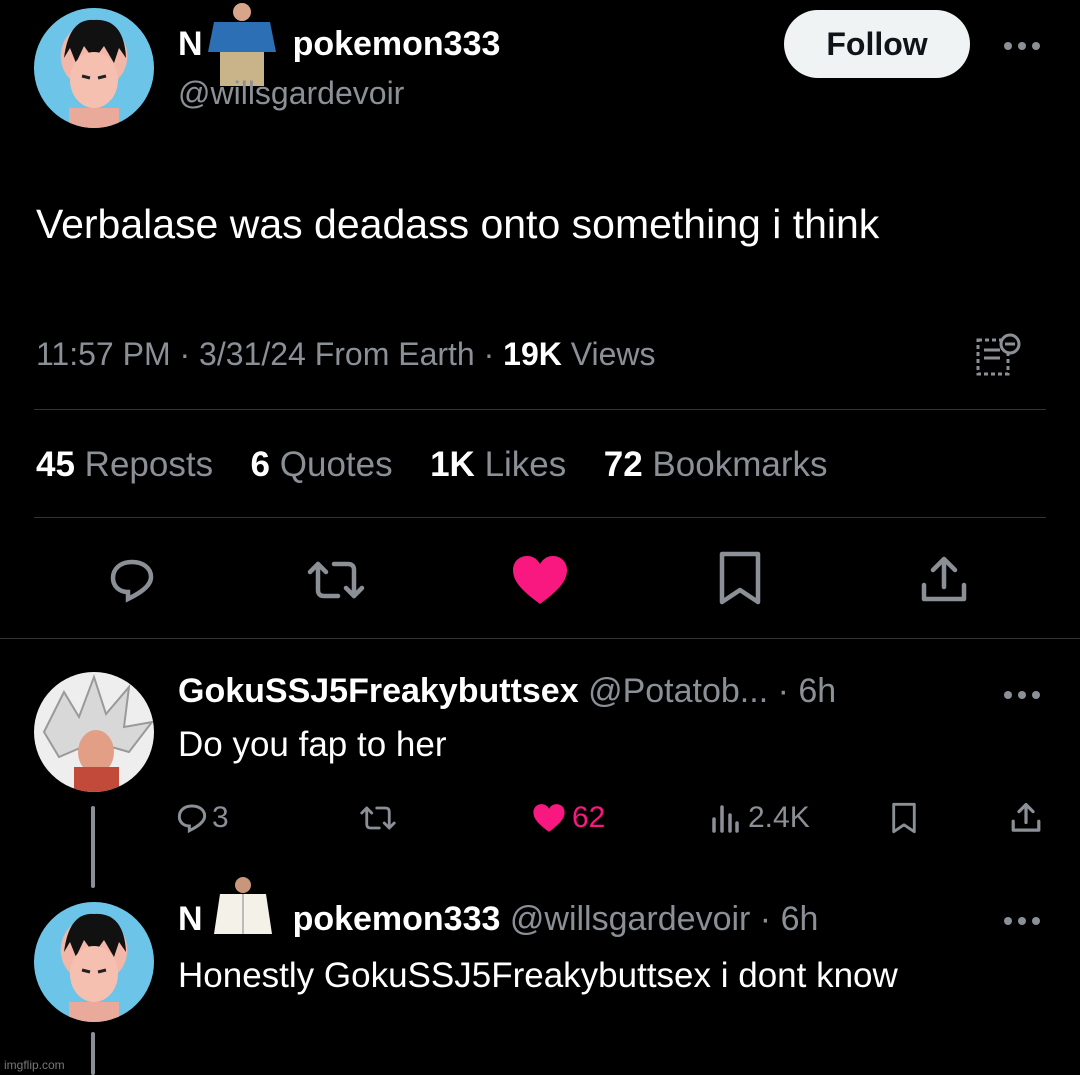 Image resolution: width=1080 pixels, height=1075 pixels. I want to click on follow-button: Follow, so click(877, 44).